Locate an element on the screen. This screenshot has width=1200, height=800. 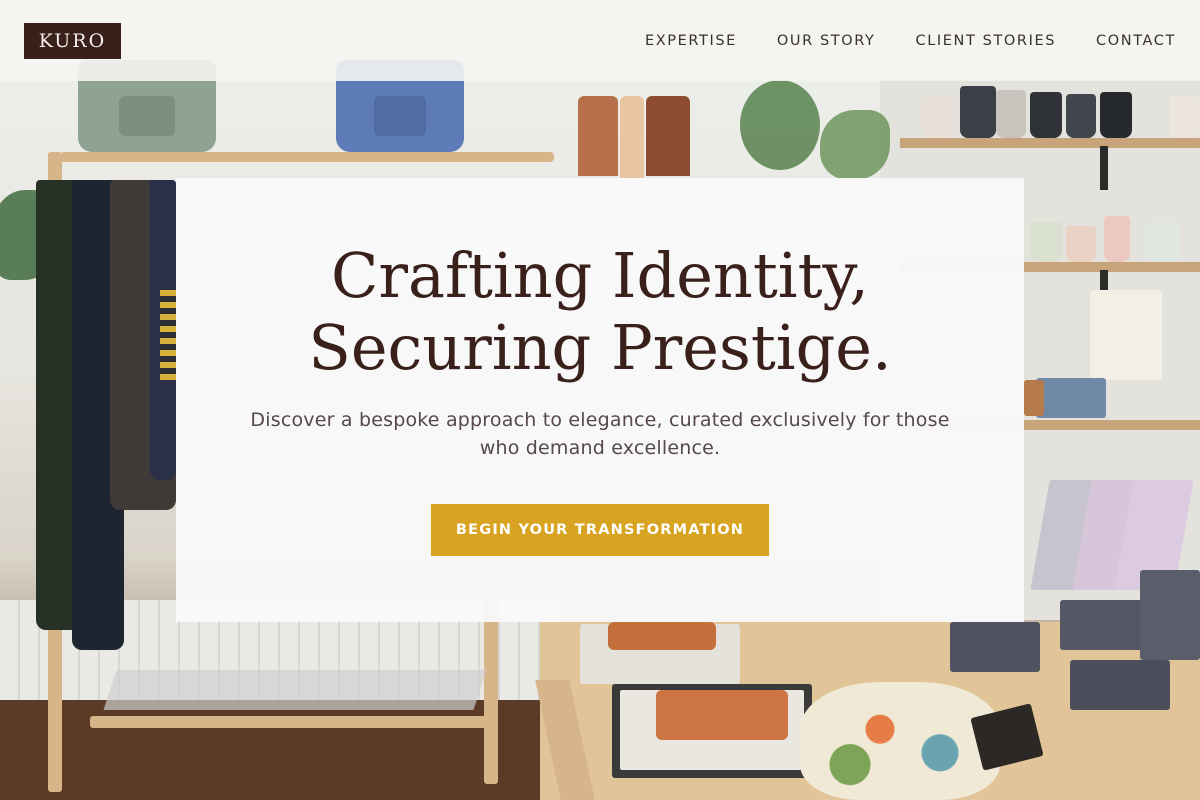
background-clothes-rail is located at coordinates (307, 157).